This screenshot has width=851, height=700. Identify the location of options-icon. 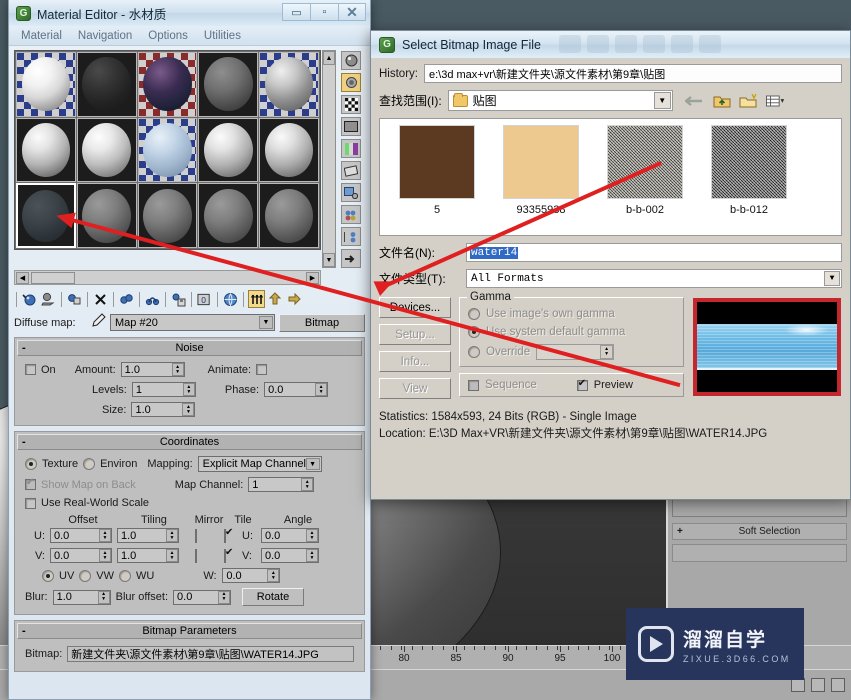
(351, 192).